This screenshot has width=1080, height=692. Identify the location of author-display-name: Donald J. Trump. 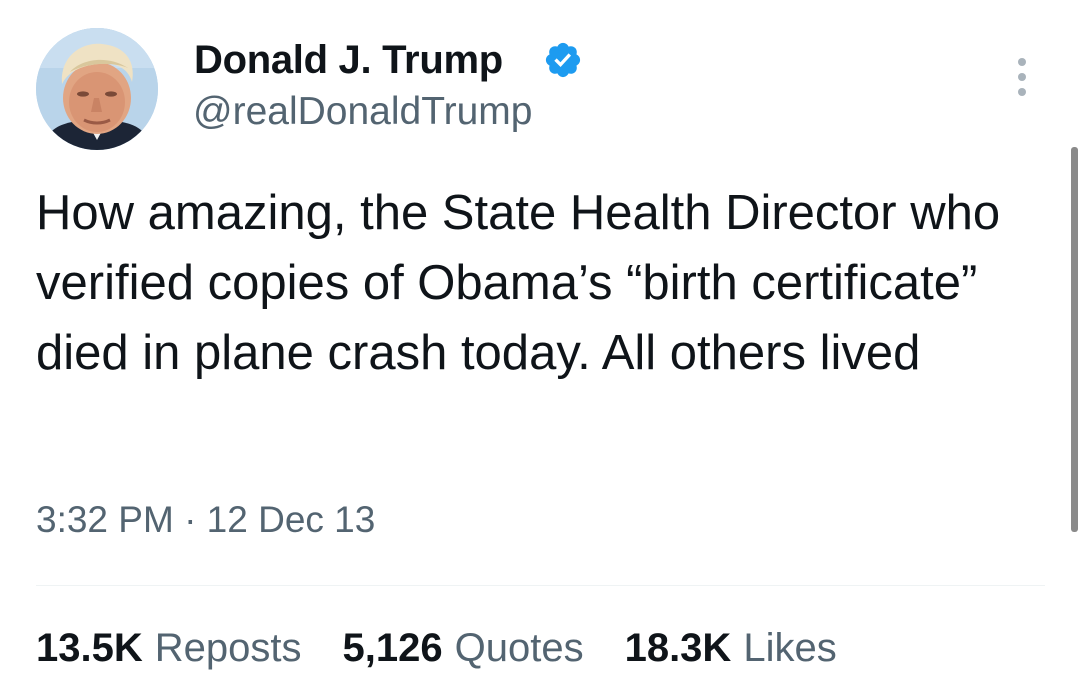
(348, 60).